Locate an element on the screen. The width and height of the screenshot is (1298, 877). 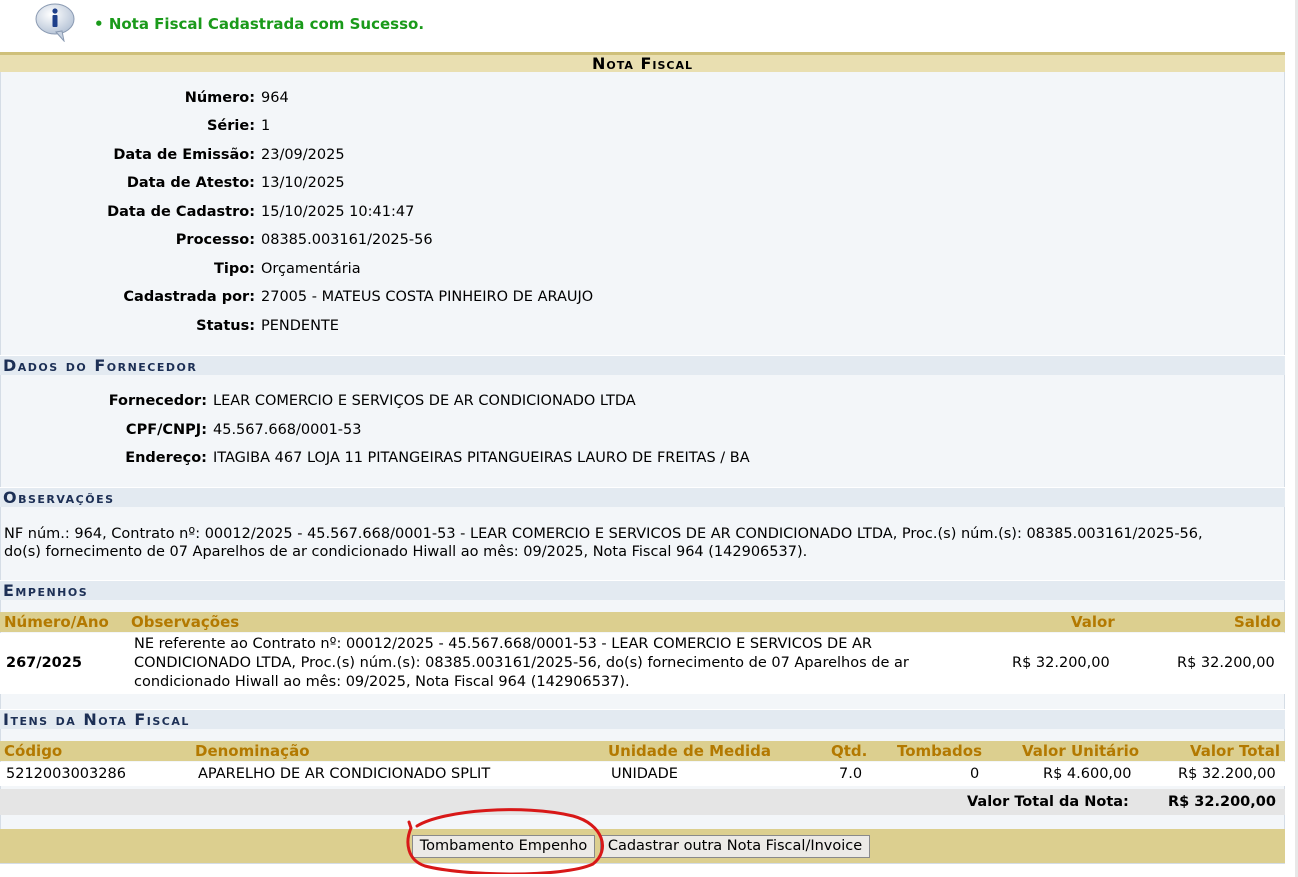
empenho-saldo: R$ 32.200,00 is located at coordinates (1226, 663).